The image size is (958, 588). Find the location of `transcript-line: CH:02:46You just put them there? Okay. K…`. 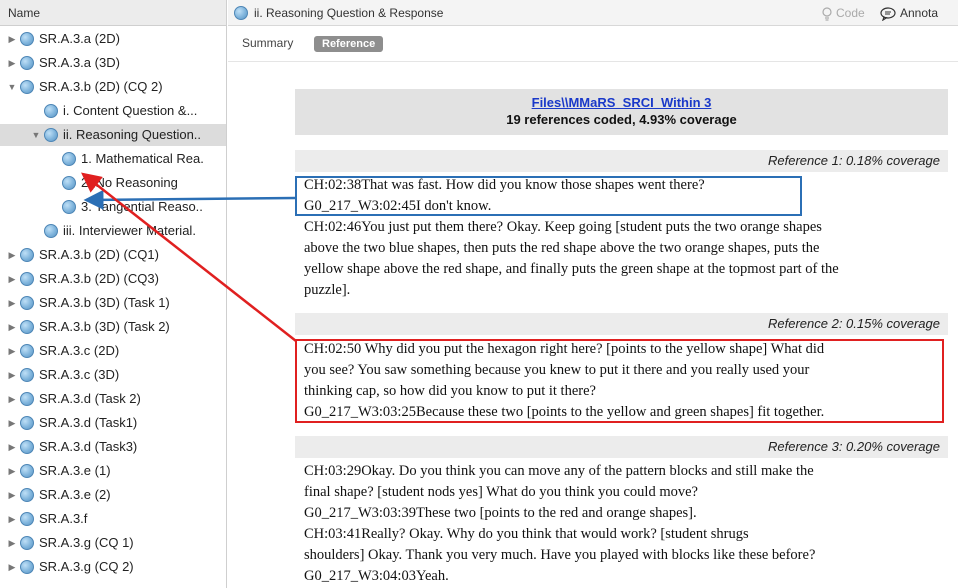

transcript-line: CH:02:46You just put them there? Okay. K… is located at coordinates (563, 227).